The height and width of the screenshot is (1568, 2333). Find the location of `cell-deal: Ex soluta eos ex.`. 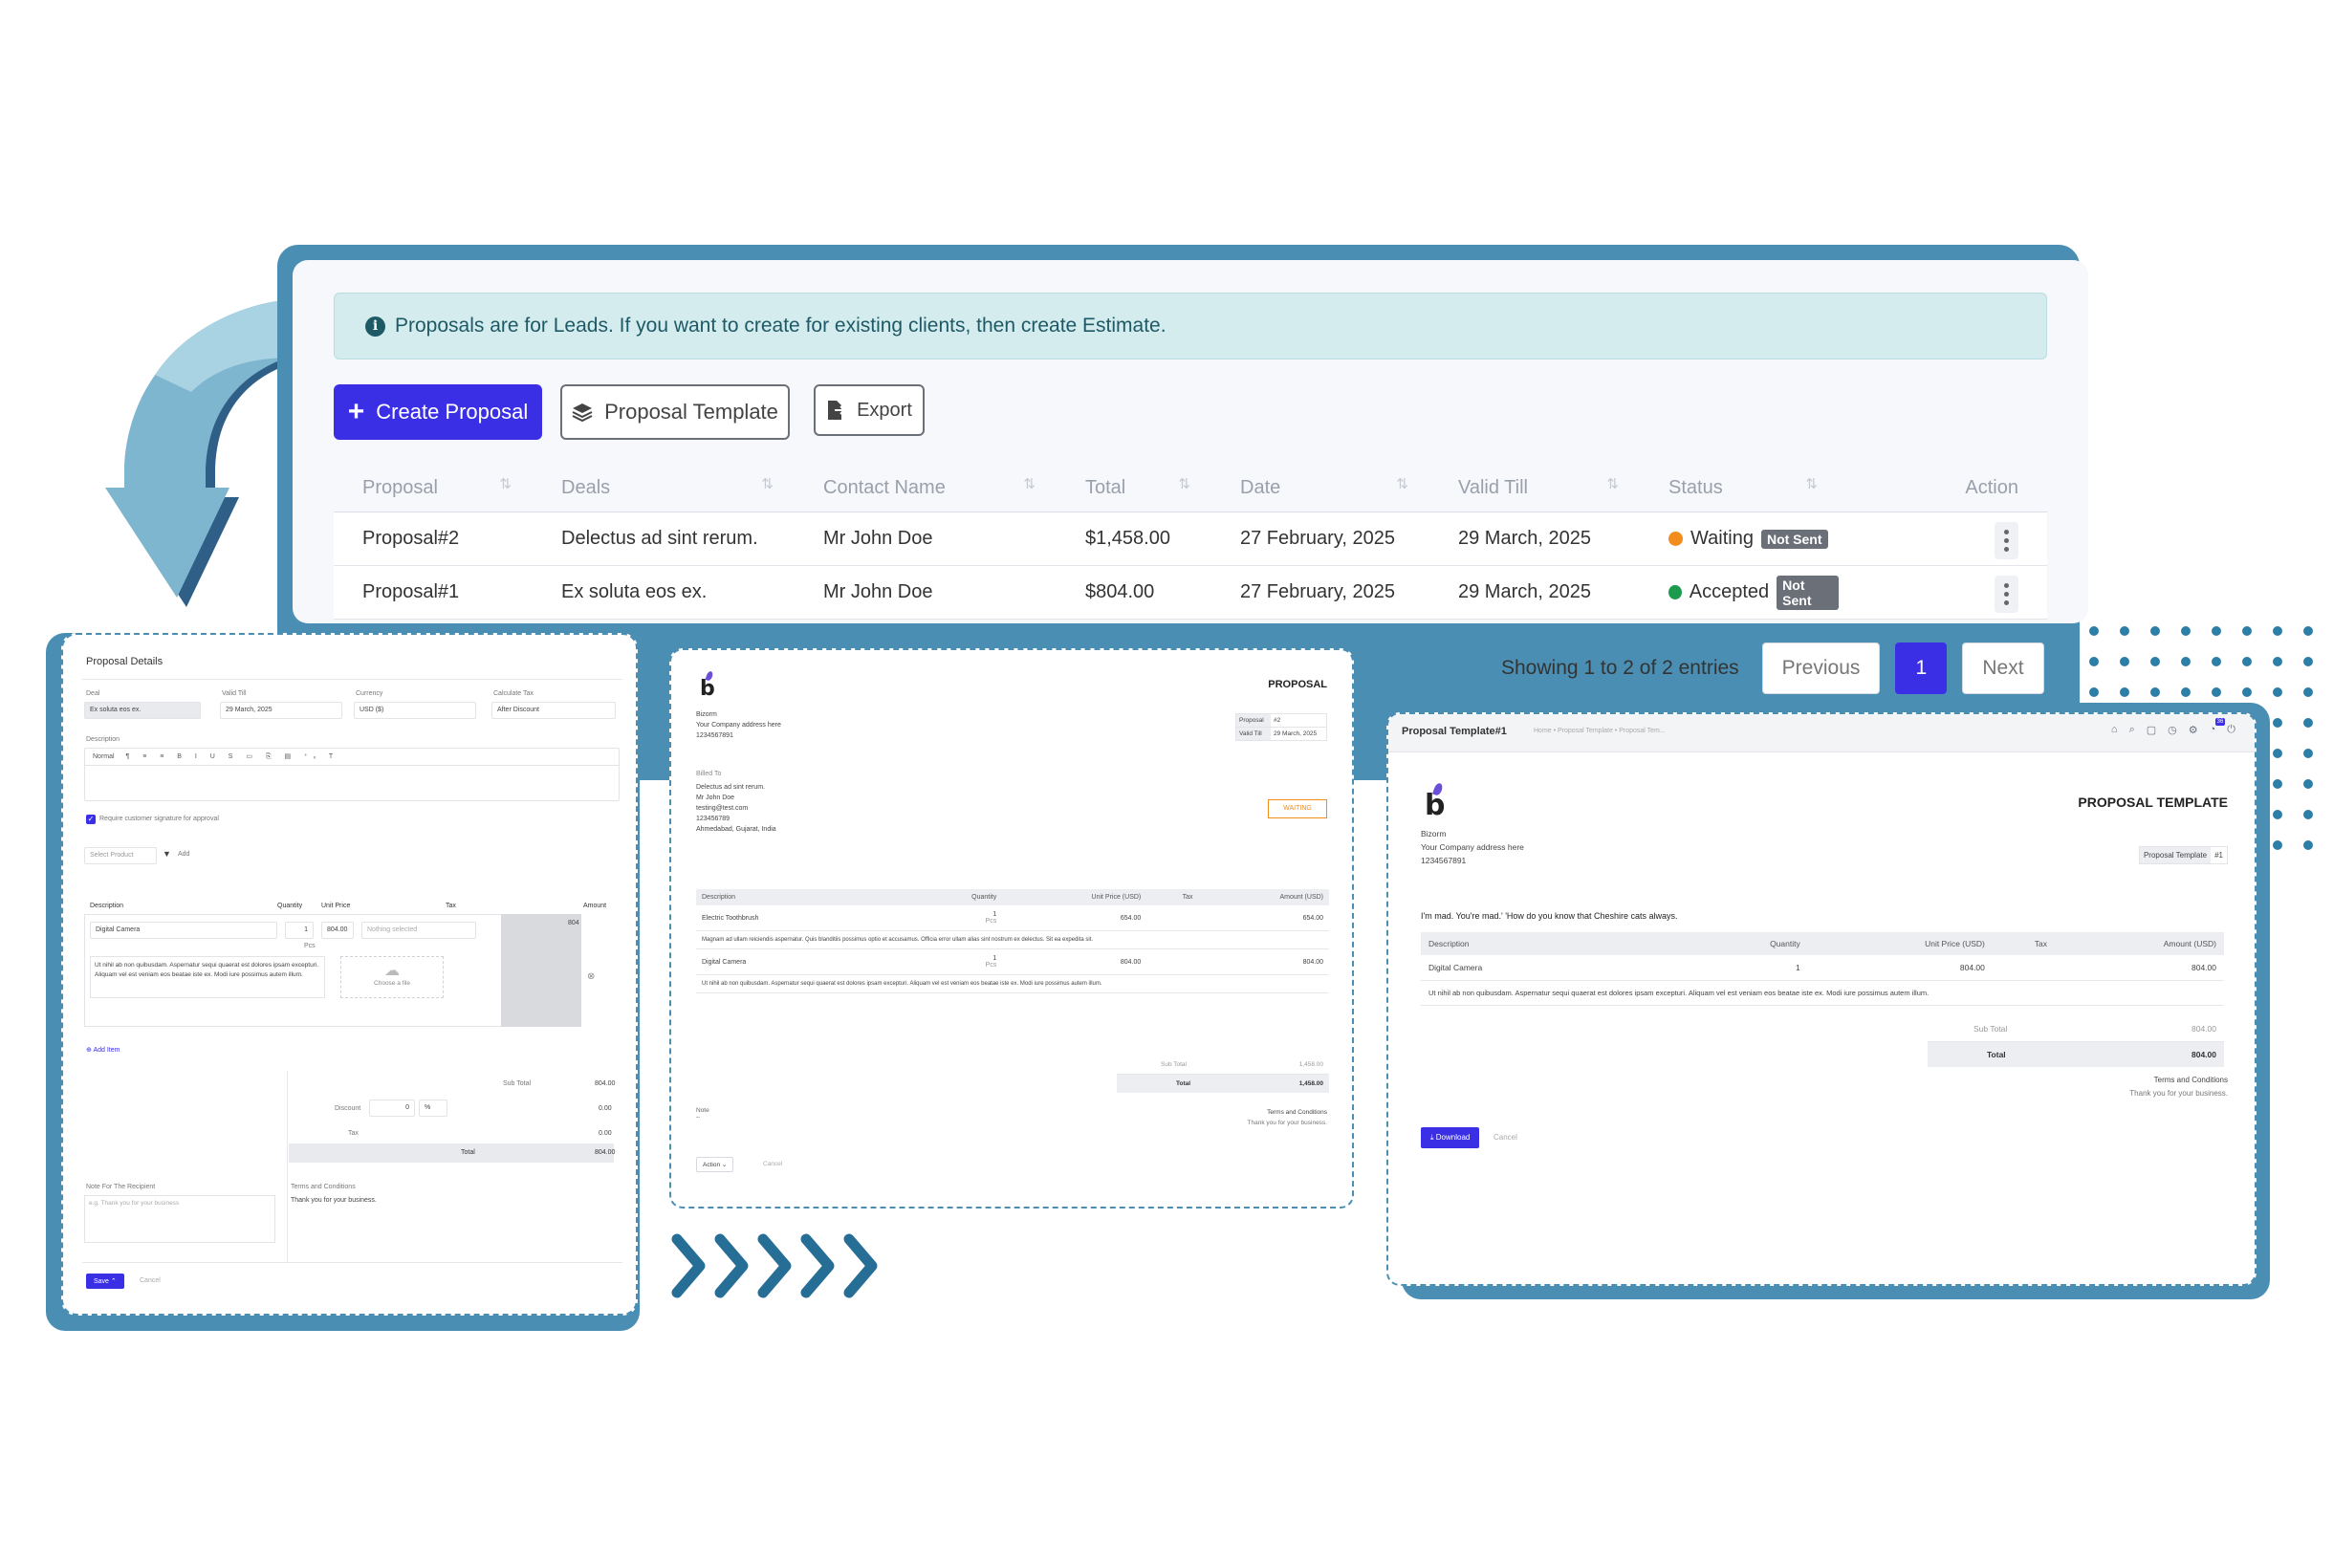

cell-deal: Ex soluta eos ex. is located at coordinates (634, 591).